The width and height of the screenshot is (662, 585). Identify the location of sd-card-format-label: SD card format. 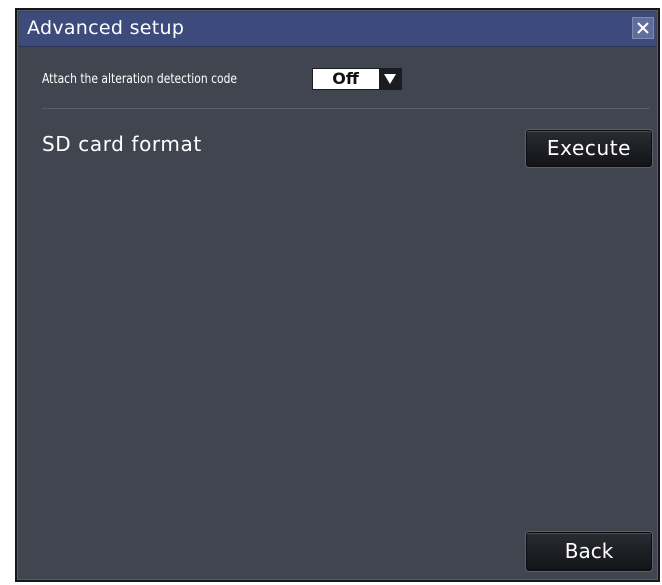
(122, 144).